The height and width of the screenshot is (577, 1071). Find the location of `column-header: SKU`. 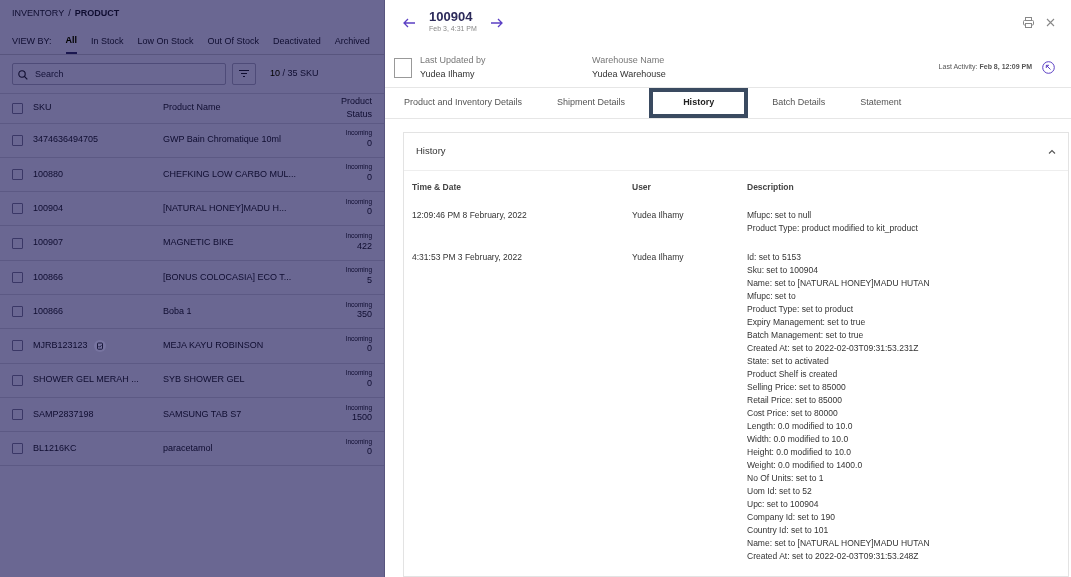

column-header: SKU is located at coordinates (42, 108).